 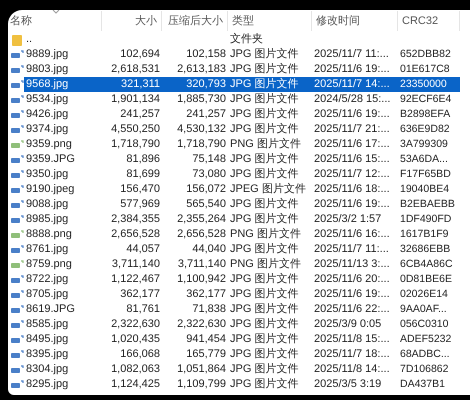 What do you see at coordinates (206, 294) in the screenshot?
I see `table-cell-text: 362,177` at bounding box center [206, 294].